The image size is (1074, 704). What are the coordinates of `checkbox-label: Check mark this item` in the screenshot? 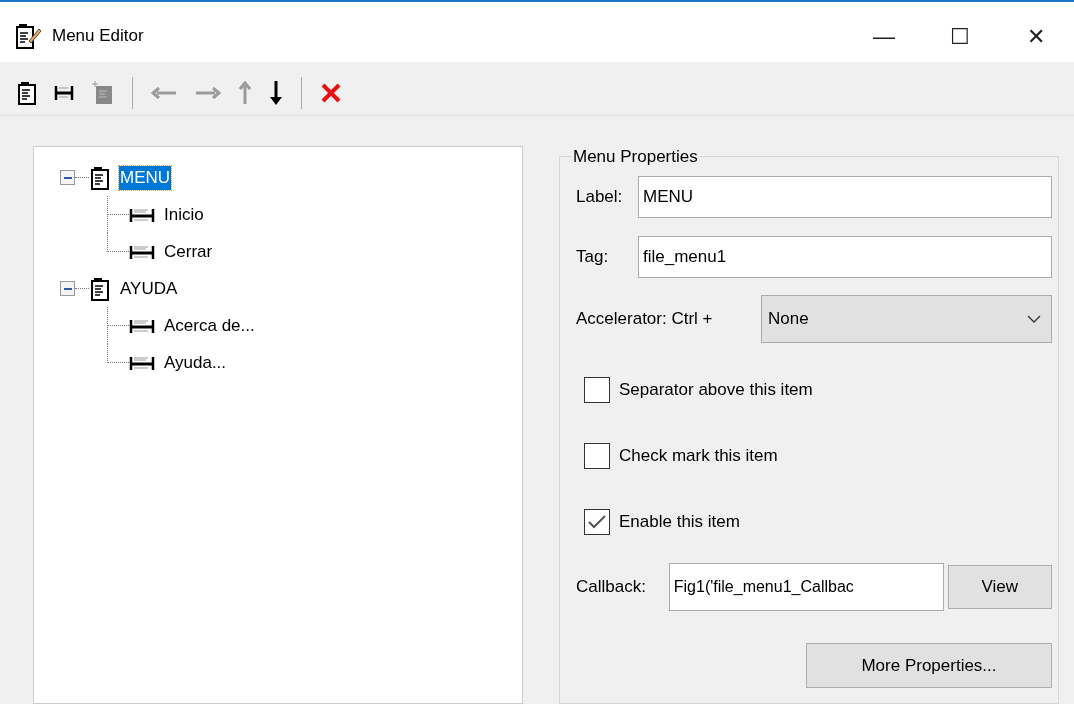 It's located at (698, 456).